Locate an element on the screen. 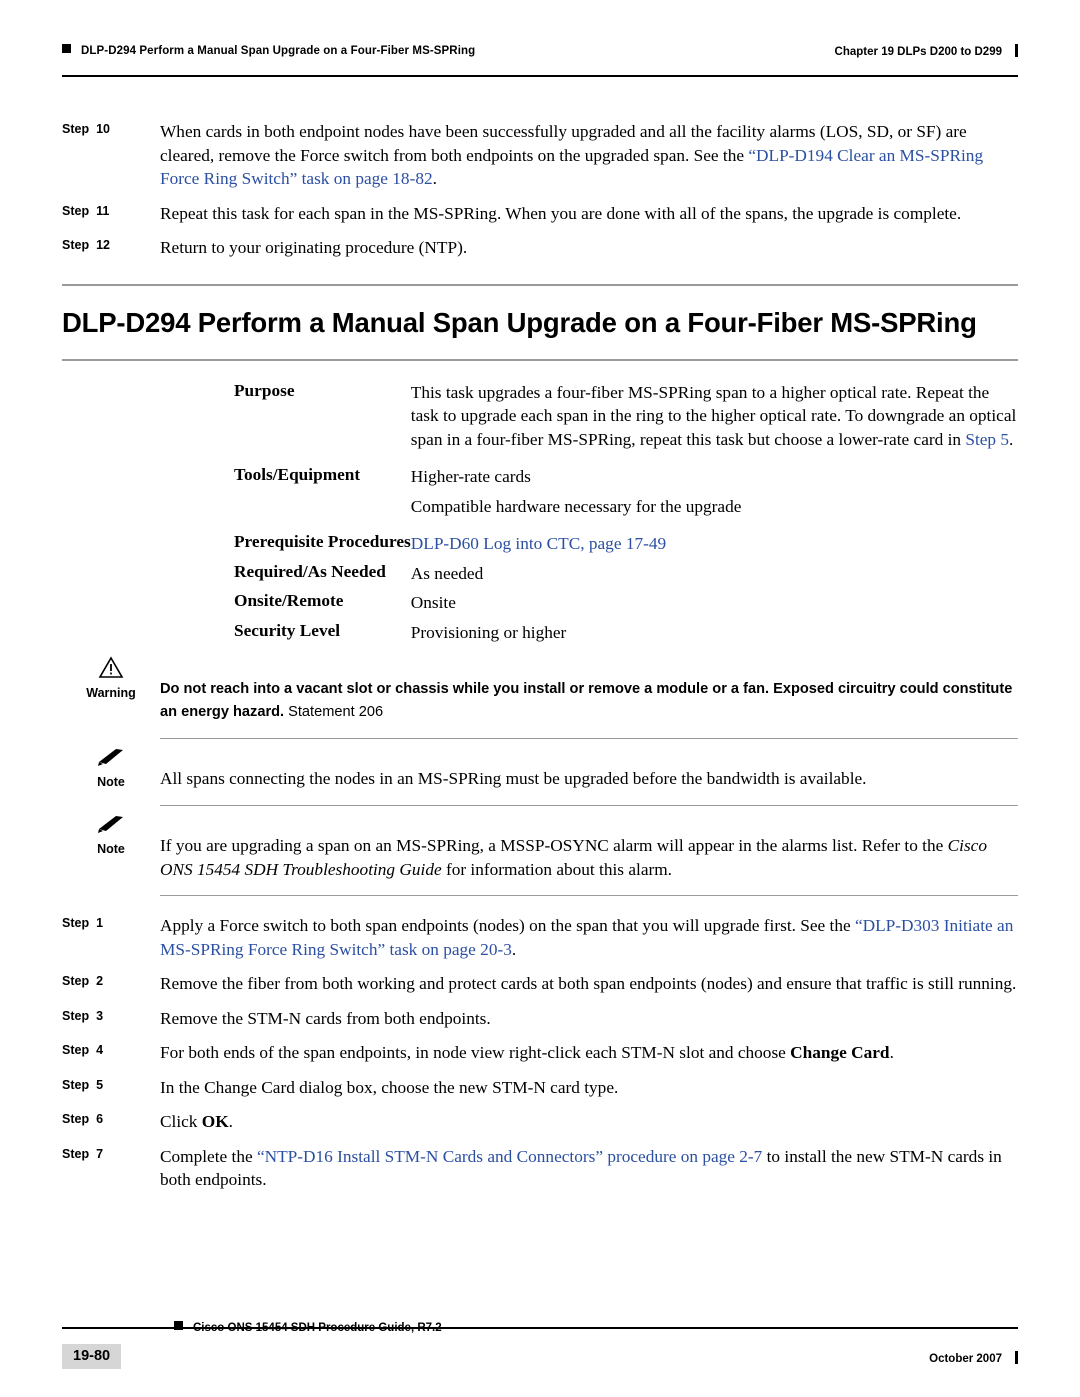 Image resolution: width=1080 pixels, height=1397 pixels. section-divider-top is located at coordinates (540, 284).